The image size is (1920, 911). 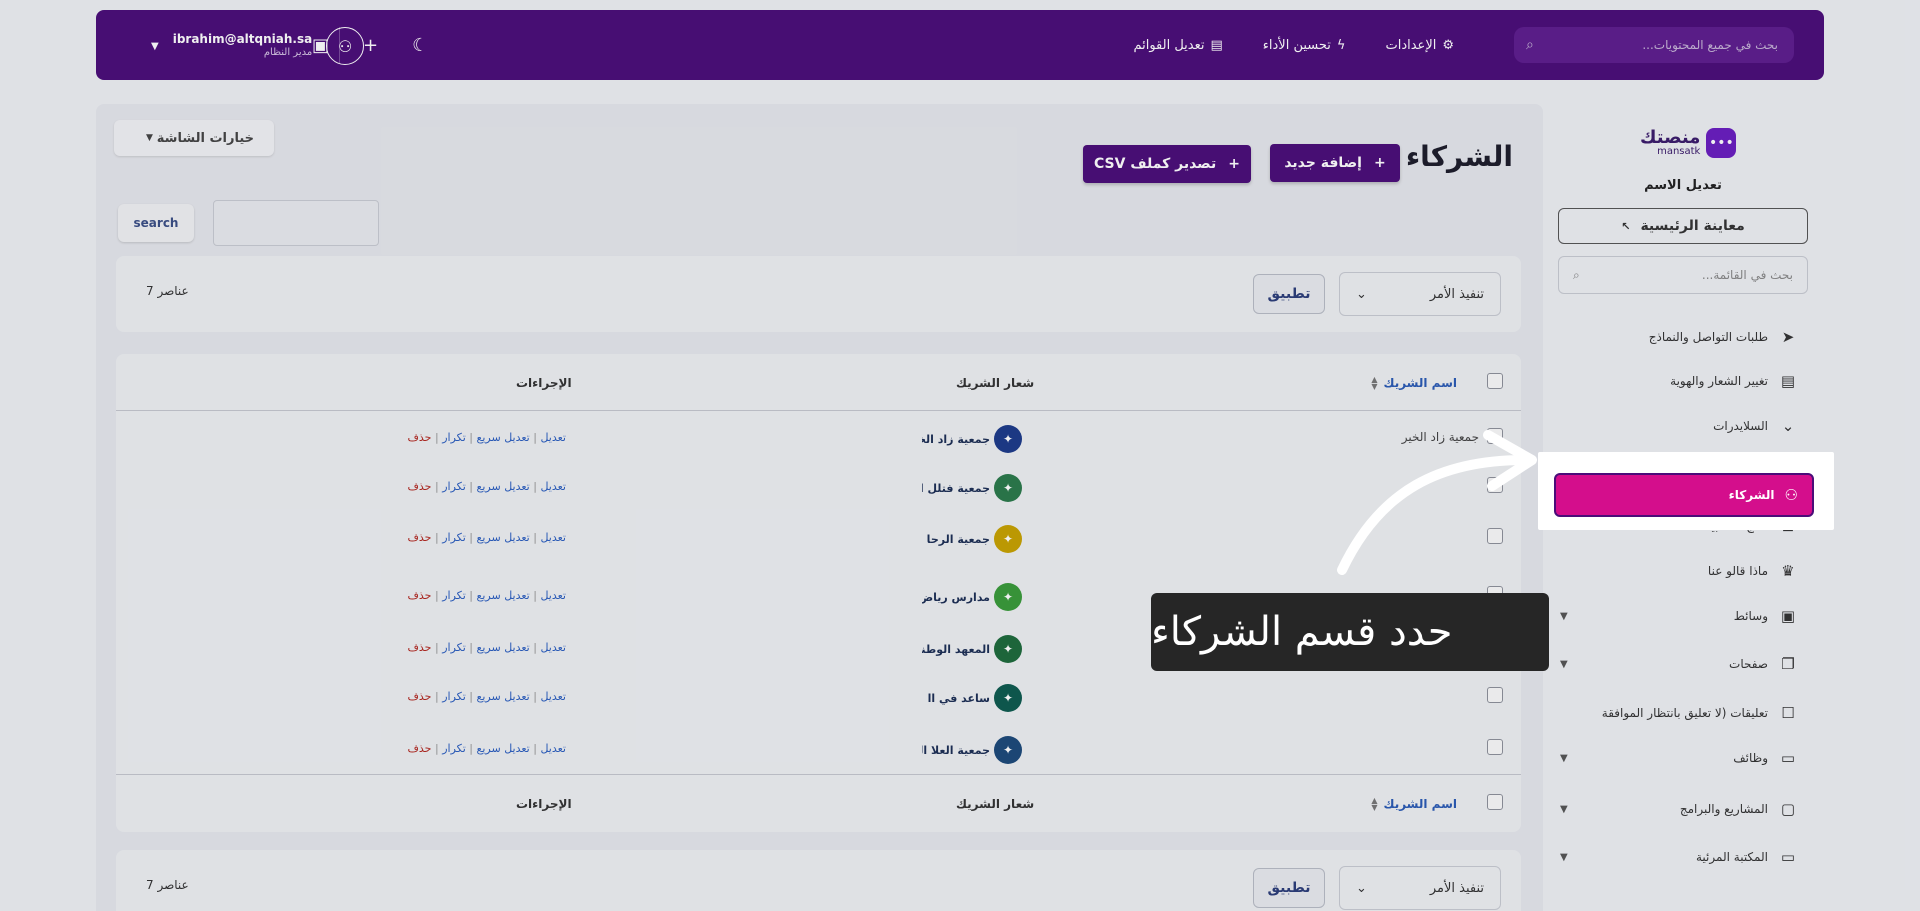 What do you see at coordinates (1750, 758) in the screenshot?
I see `sidebar-item-label: وظائف` at bounding box center [1750, 758].